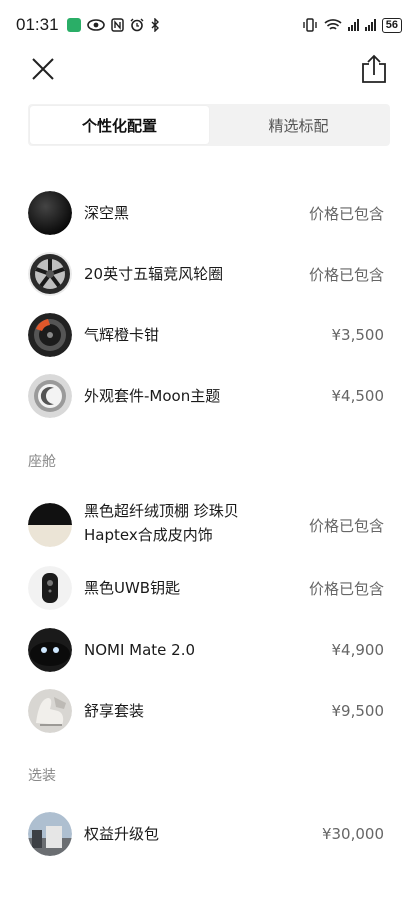 The image size is (418, 900). What do you see at coordinates (358, 335) in the screenshot?
I see `item-price: ¥3,500` at bounding box center [358, 335].